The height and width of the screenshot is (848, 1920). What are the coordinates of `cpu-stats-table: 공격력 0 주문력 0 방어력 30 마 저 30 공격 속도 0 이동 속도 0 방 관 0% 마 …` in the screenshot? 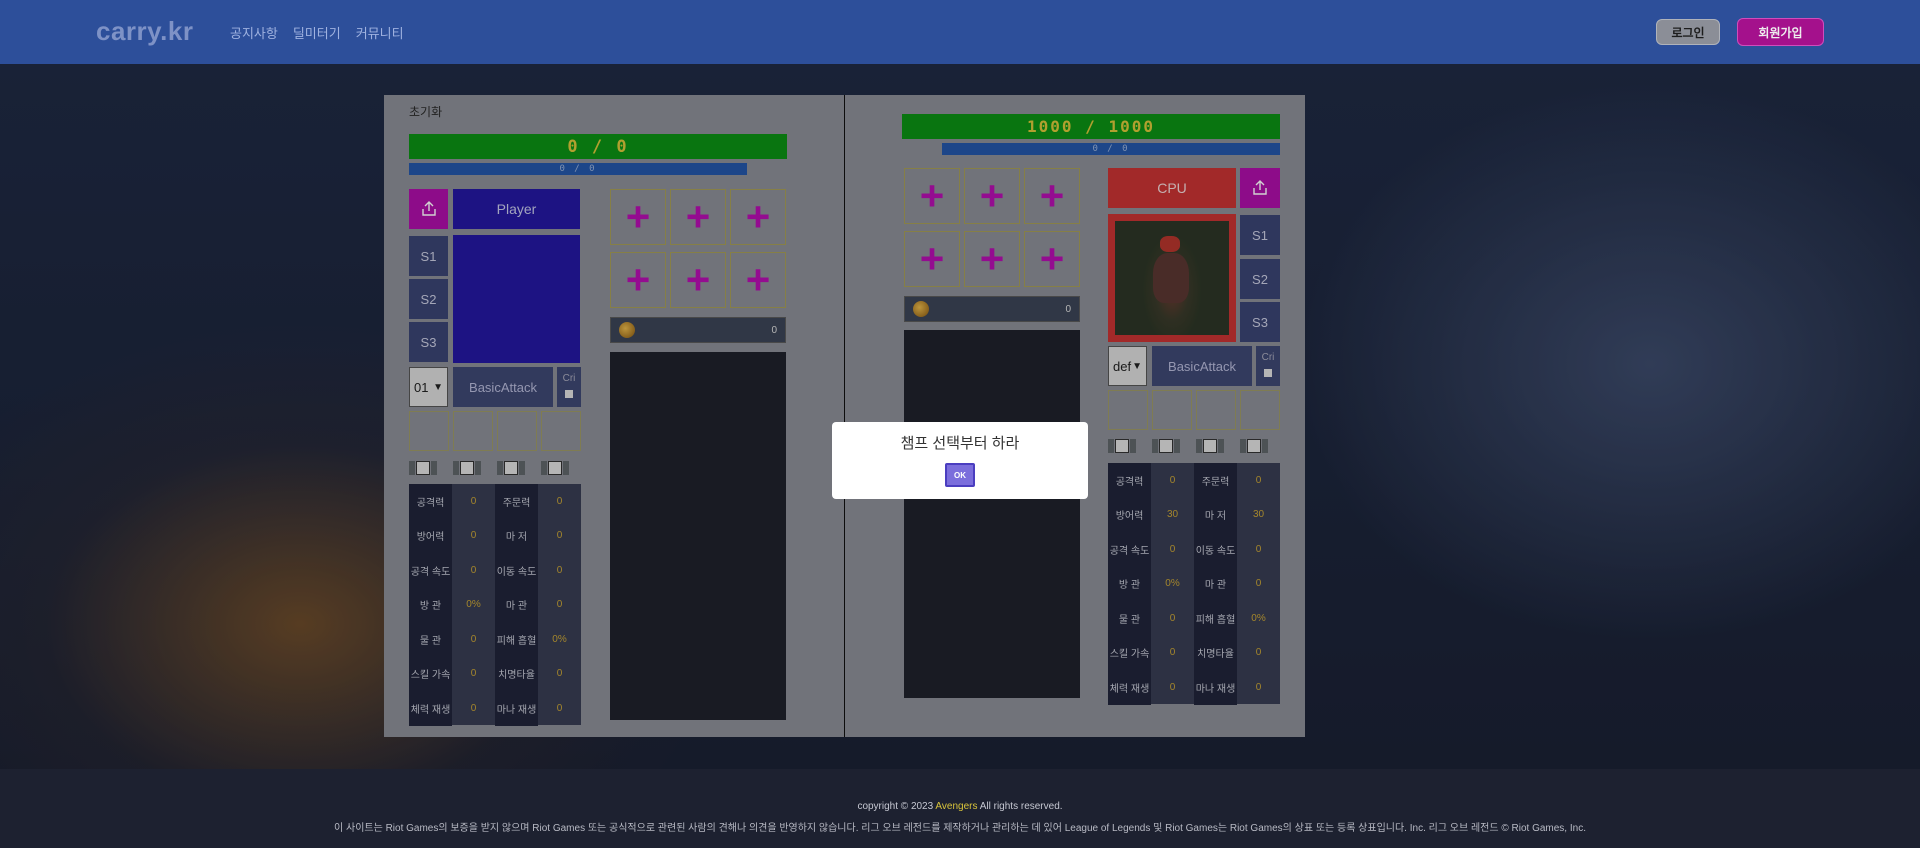 It's located at (1194, 584).